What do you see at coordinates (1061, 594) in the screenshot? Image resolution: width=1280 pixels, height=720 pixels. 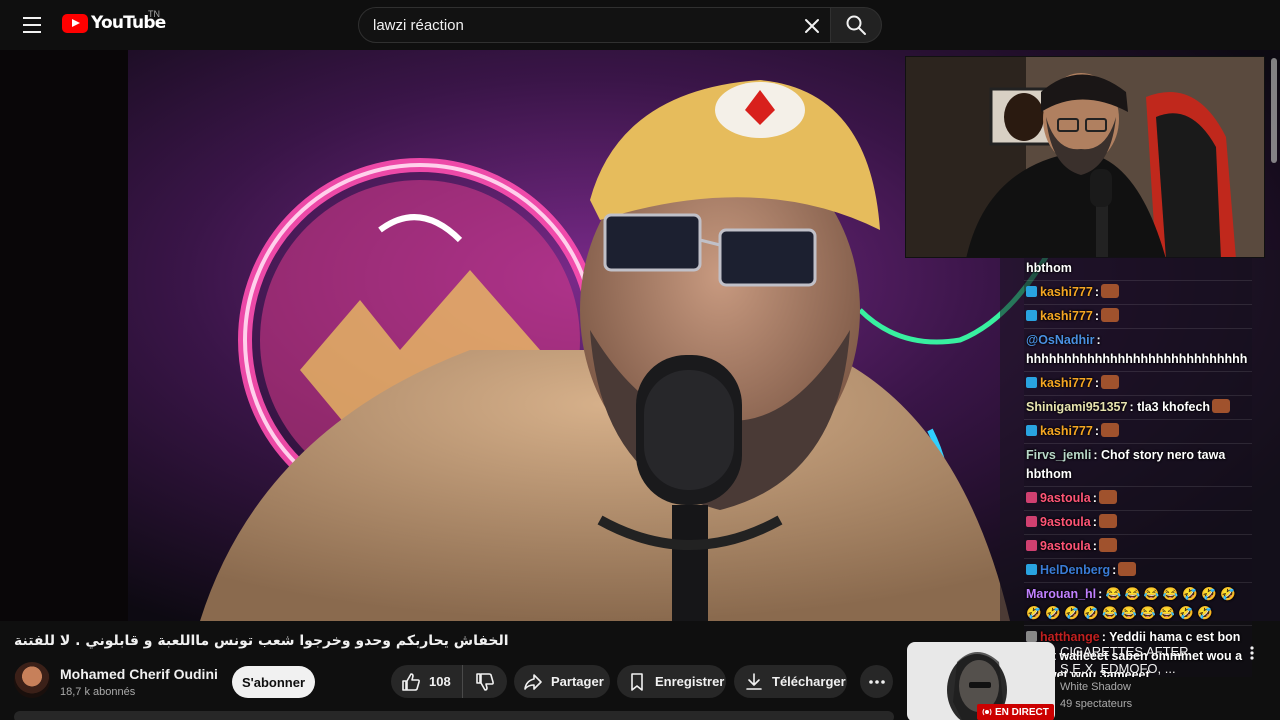 I see `chat-username: Marouan_hl` at bounding box center [1061, 594].